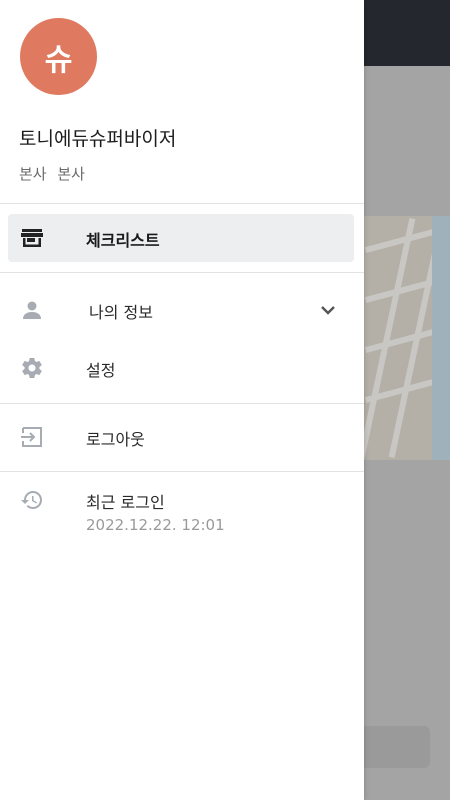  I want to click on menu-label-checklist: 체크리스트, so click(123, 240).